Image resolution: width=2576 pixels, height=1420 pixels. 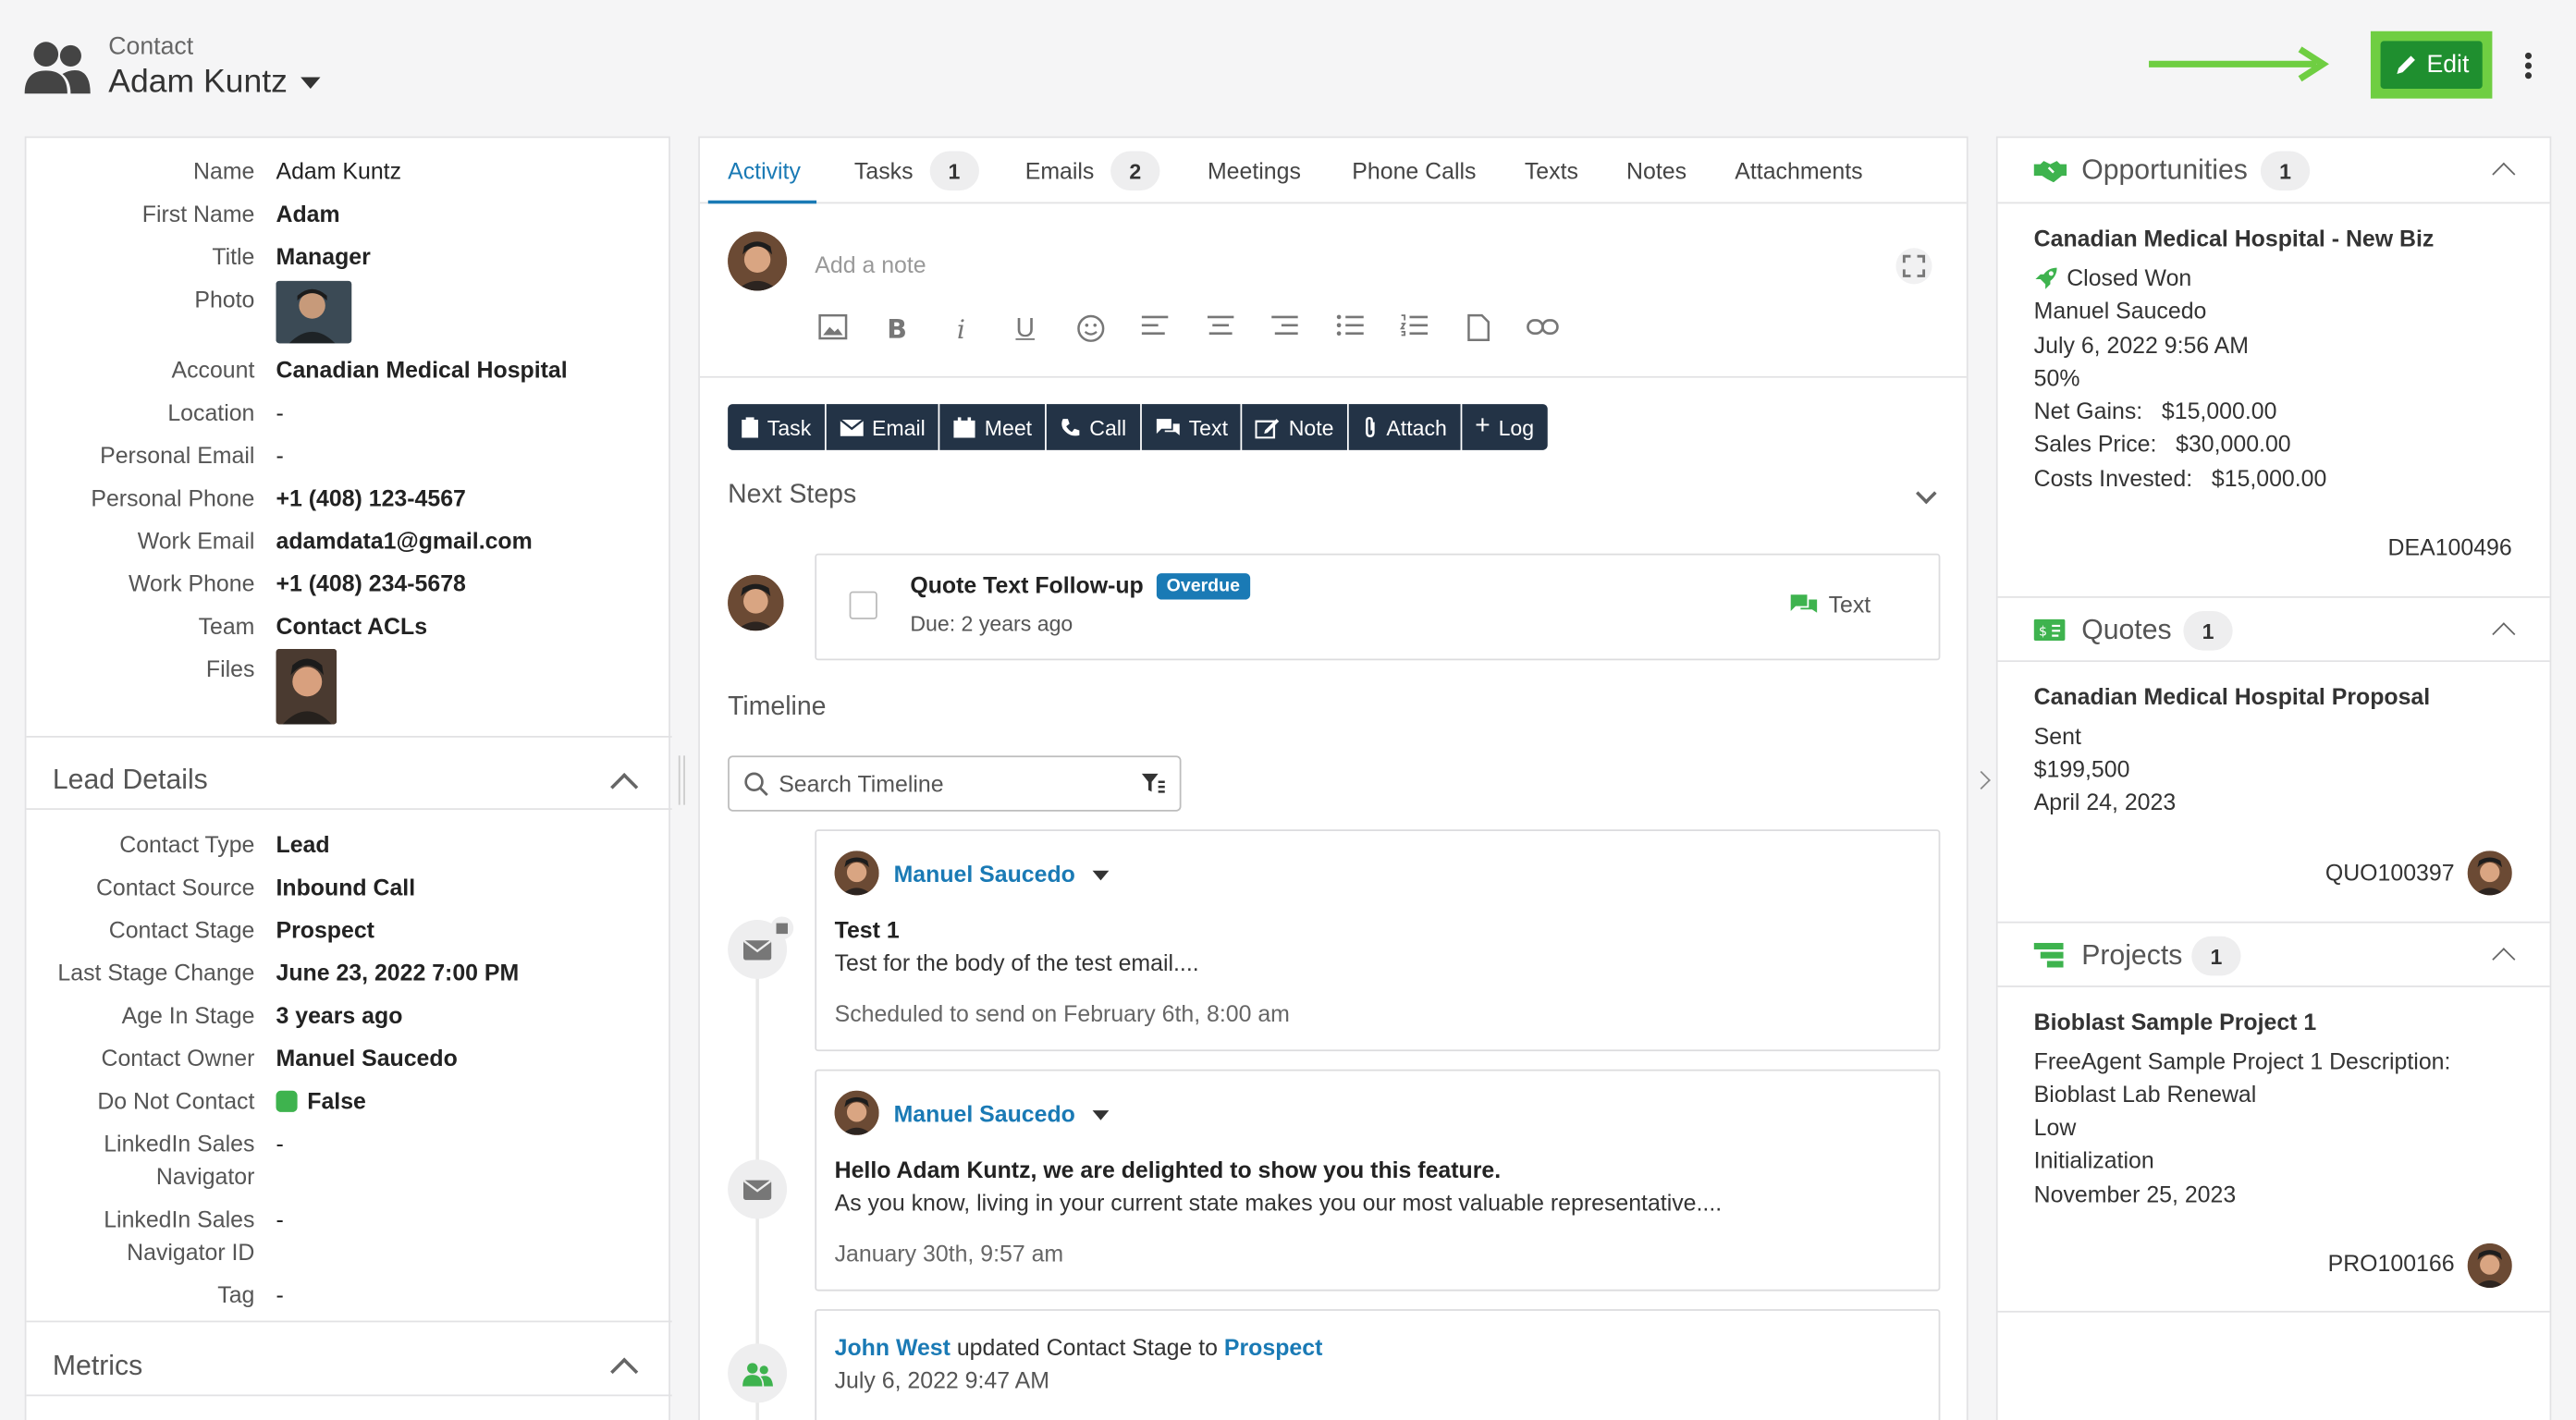 What do you see at coordinates (2528, 65) in the screenshot?
I see `more-options-icon` at bounding box center [2528, 65].